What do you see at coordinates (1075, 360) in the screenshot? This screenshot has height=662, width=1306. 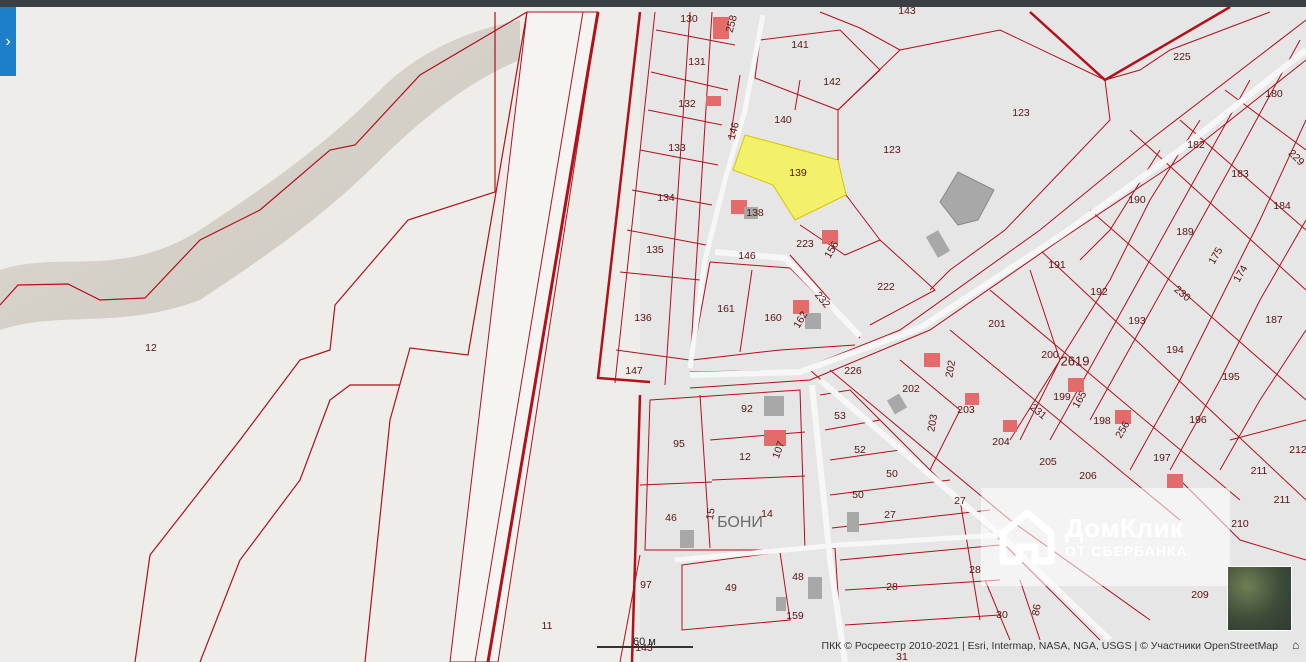 I see `cadastral-block-label: 2619` at bounding box center [1075, 360].